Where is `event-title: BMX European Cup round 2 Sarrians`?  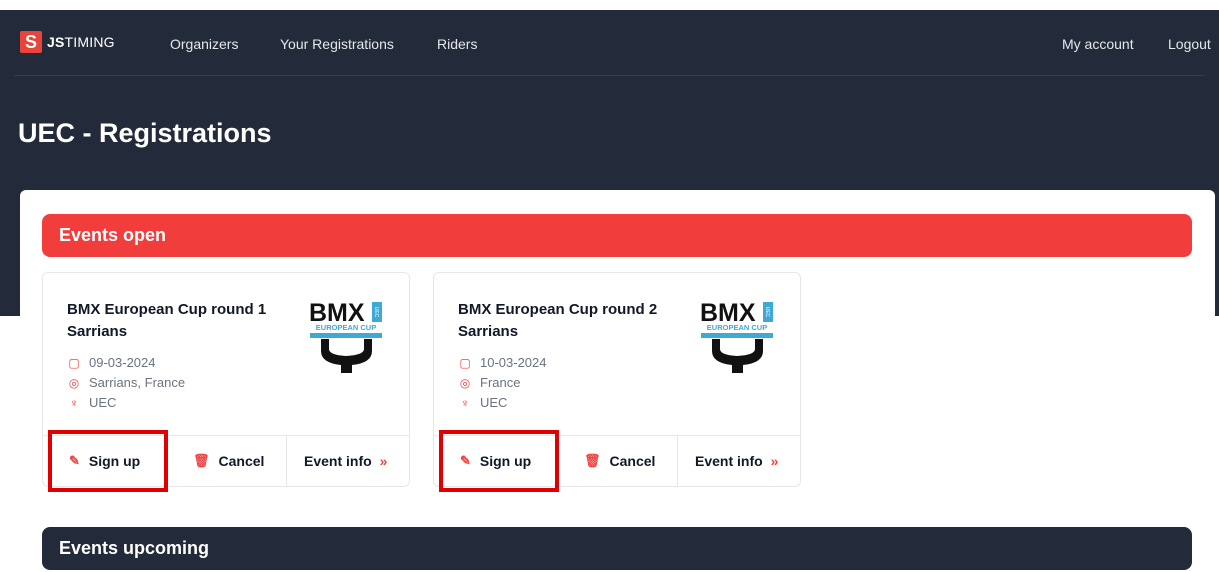
event-title: BMX European Cup round 2 Sarrians is located at coordinates (558, 320).